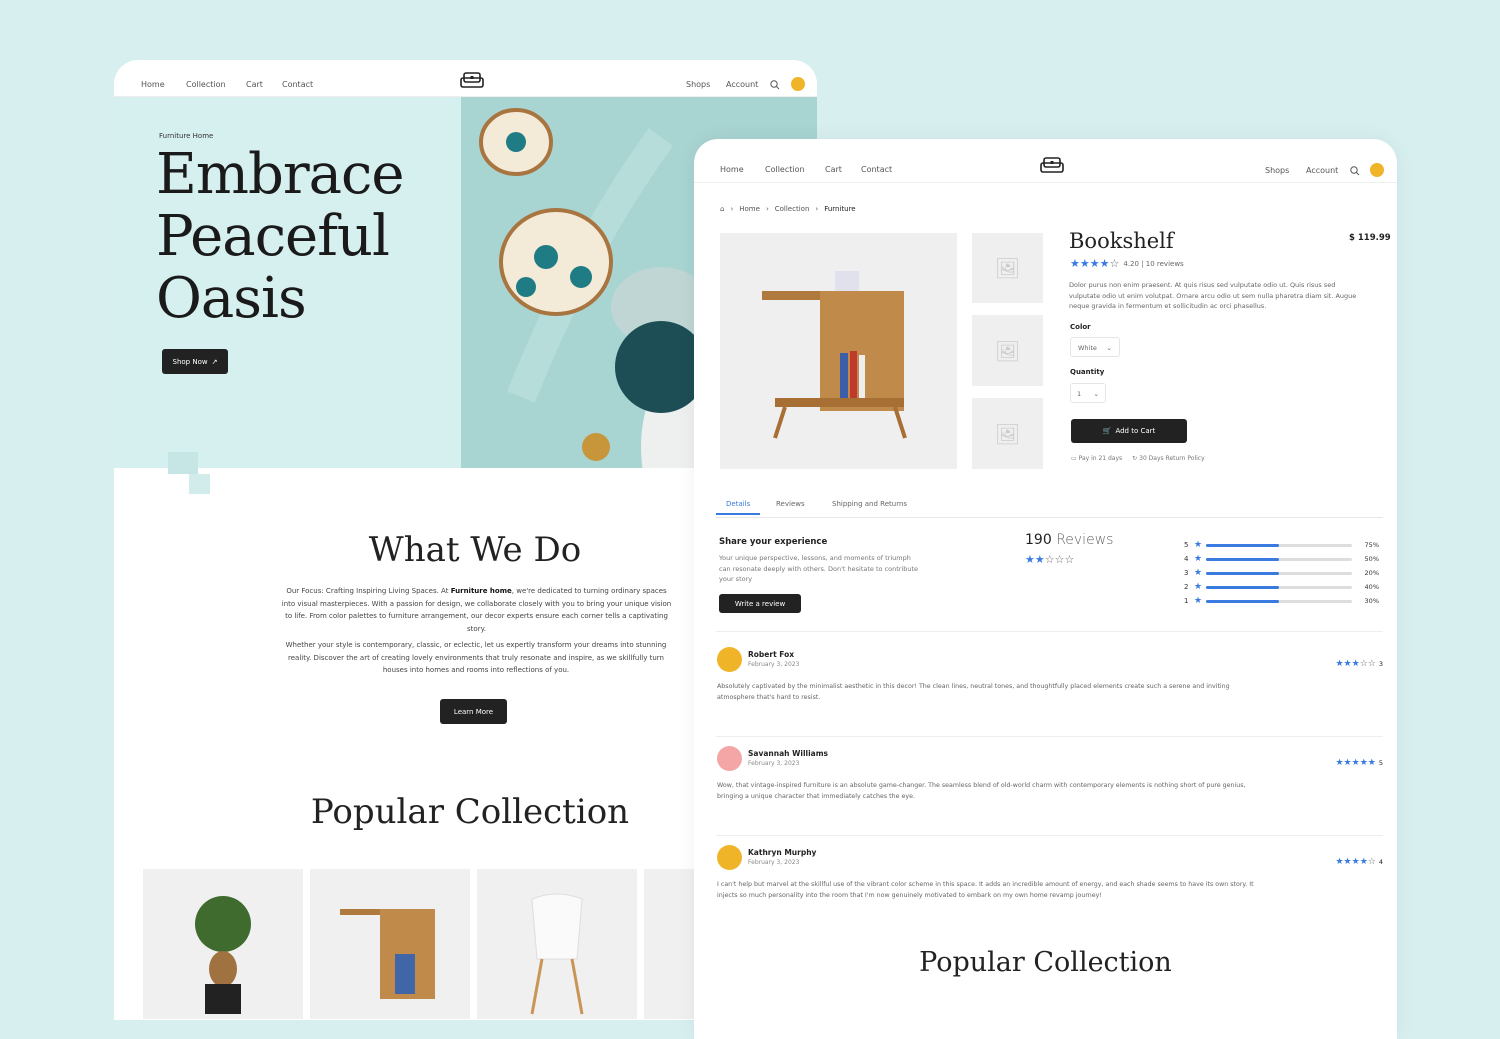  Describe the element at coordinates (1186, 601) in the screenshot. I see `star-level: 1` at that location.